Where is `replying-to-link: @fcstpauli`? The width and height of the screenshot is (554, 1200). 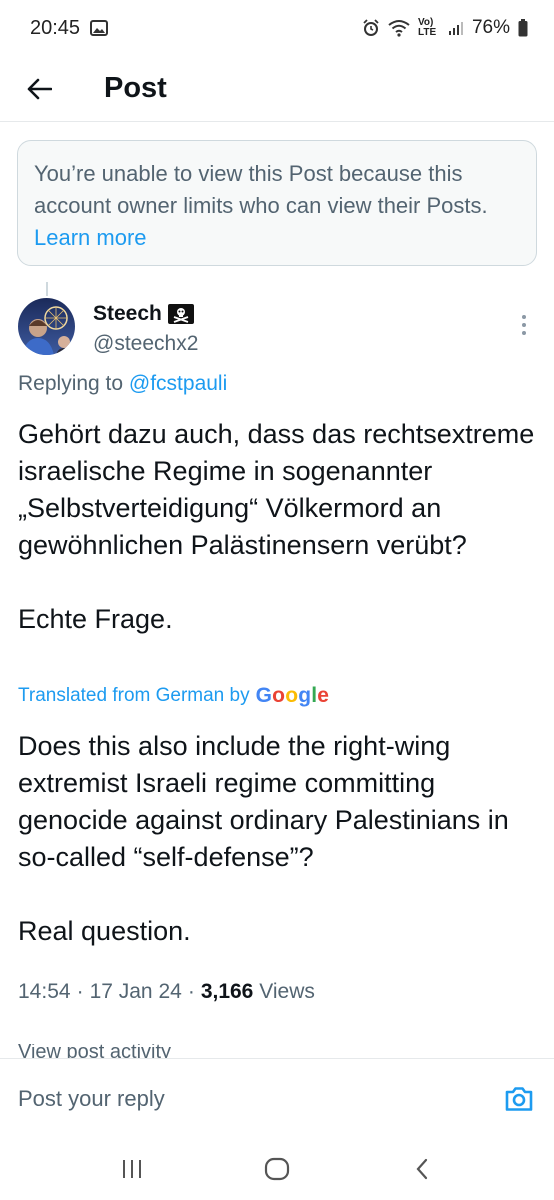
replying-to-link: @fcstpauli is located at coordinates (178, 383).